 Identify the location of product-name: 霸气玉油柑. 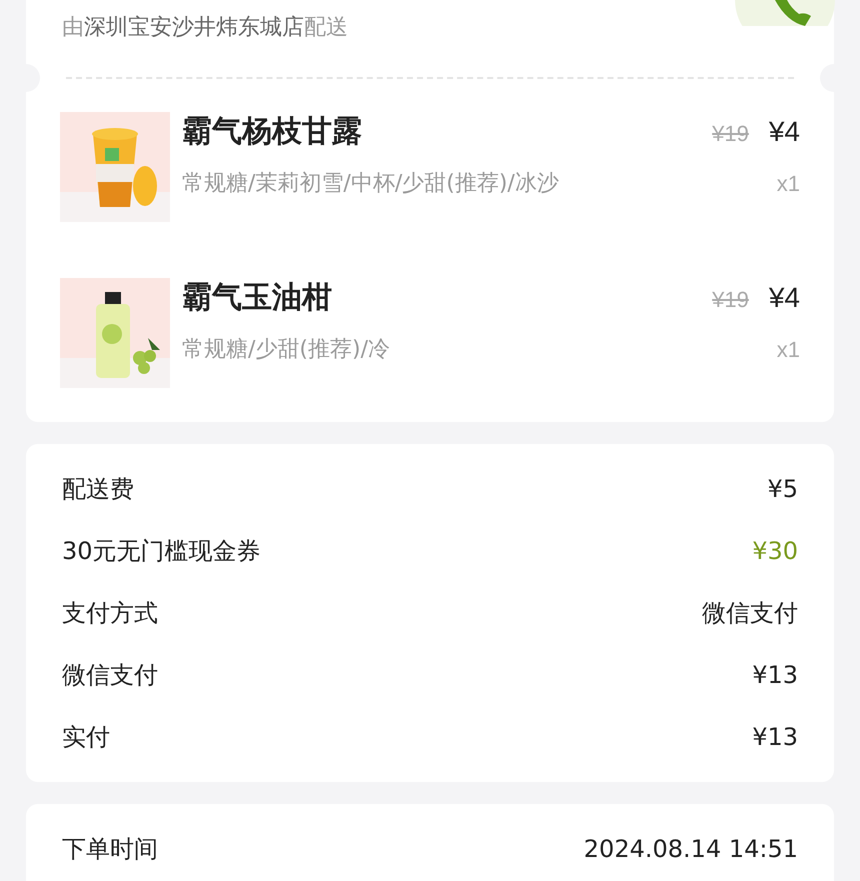
(257, 298).